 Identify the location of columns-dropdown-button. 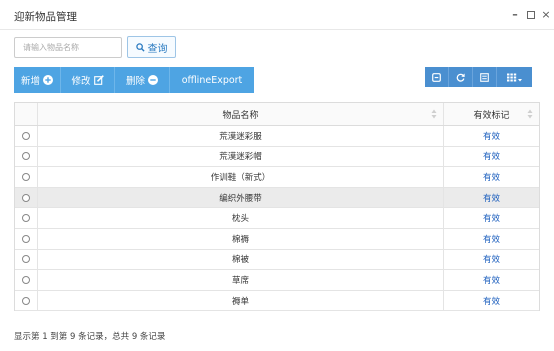
(514, 77).